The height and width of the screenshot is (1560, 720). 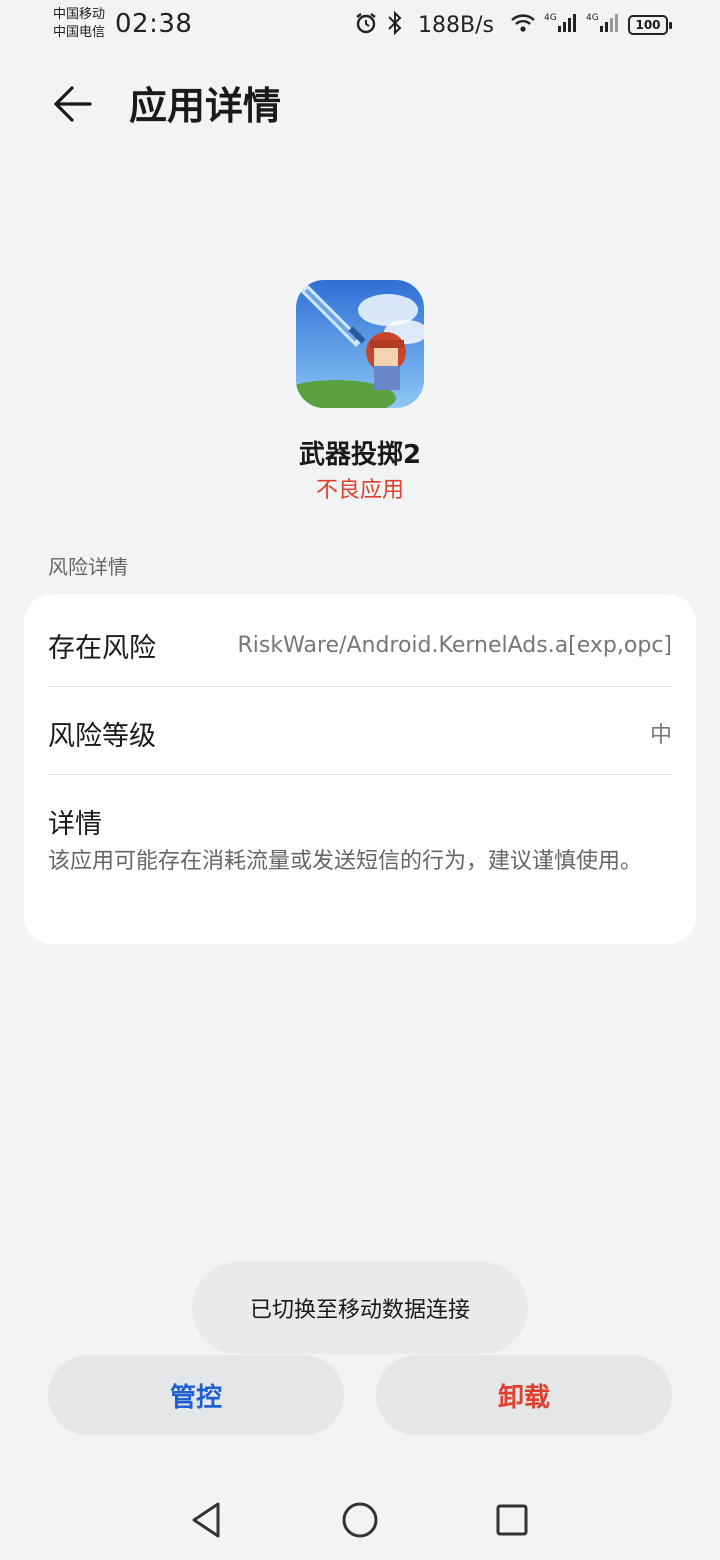 I want to click on control-button: 管控, so click(x=196, y=1395).